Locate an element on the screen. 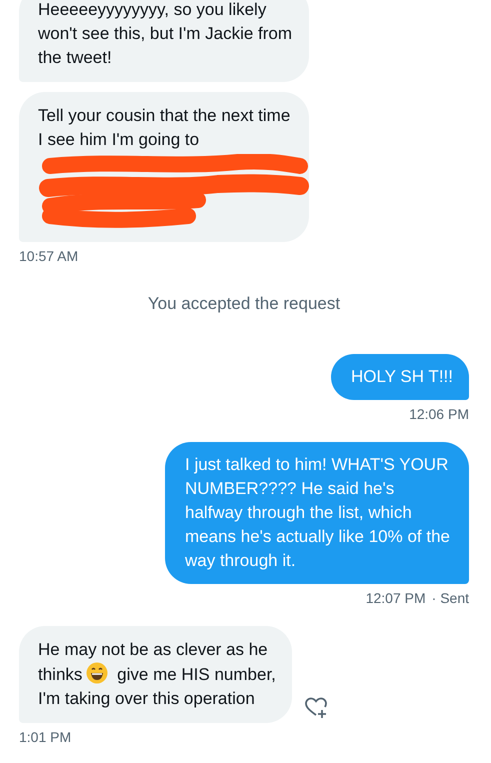  system-notice: You accepted the request is located at coordinates (244, 304).